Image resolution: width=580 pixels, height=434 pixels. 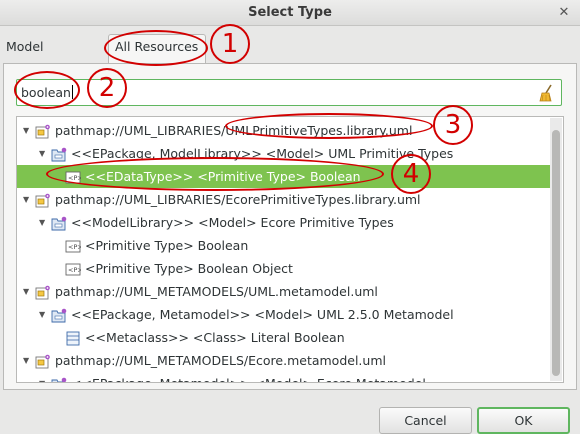 What do you see at coordinates (230, 44) in the screenshot?
I see `annotation-number-1: 1` at bounding box center [230, 44].